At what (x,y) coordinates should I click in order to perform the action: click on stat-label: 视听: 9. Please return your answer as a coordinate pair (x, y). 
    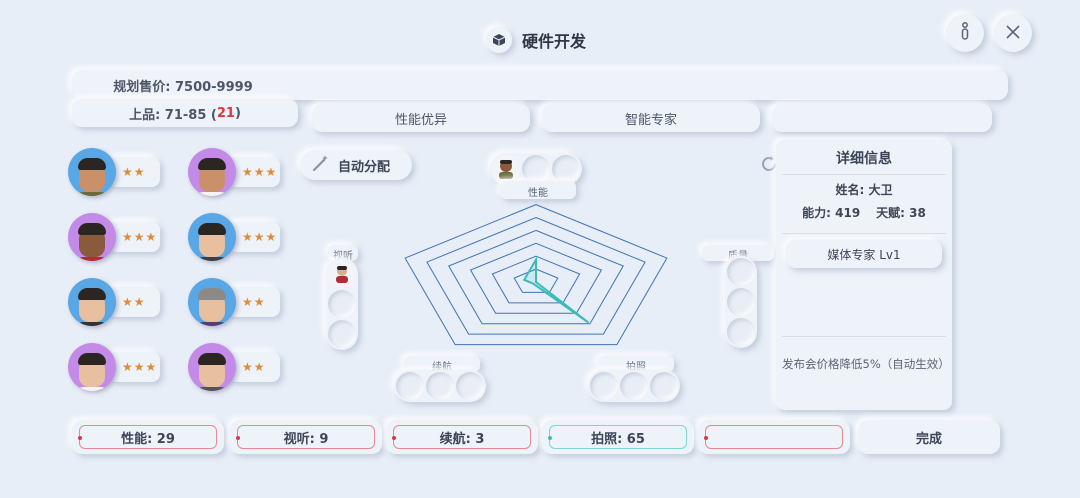
    Looking at the image, I should click on (306, 439).